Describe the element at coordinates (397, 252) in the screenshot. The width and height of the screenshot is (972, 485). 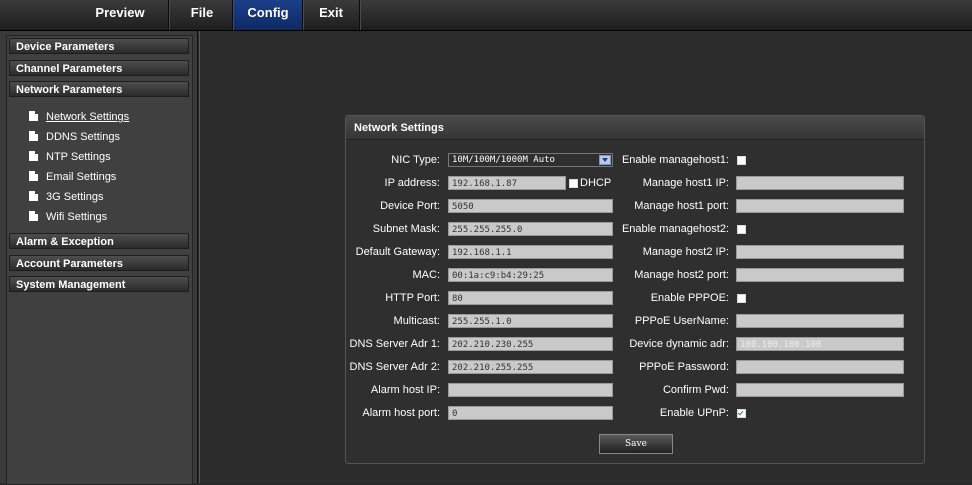
I see `default-gateway-label: Default Gateway:` at that location.